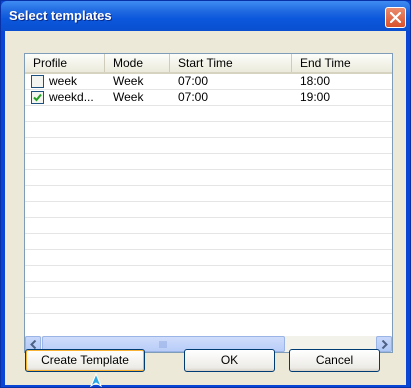  I want to click on list-header: Profile Mode Start Time End Time, so click(208, 64).